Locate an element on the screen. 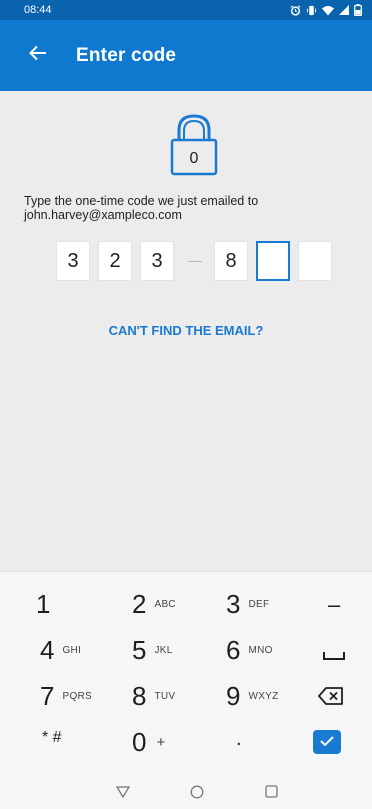 Image resolution: width=372 pixels, height=809 pixels. key-4-num: 4 is located at coordinates (47, 649).